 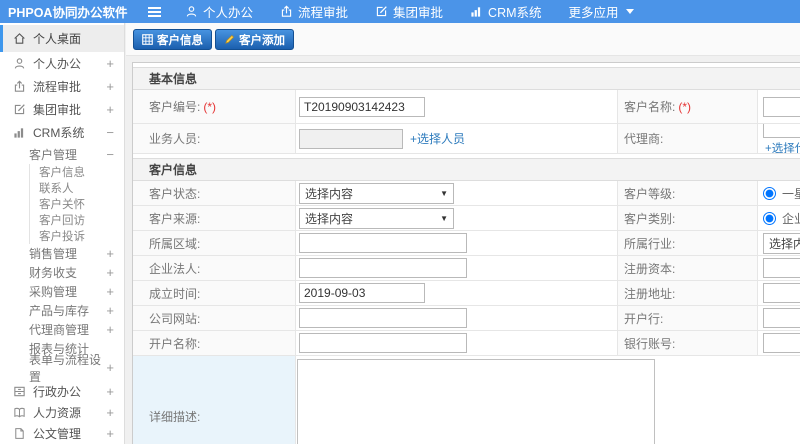 I want to click on sidebar-item-personal-office: 个人办公 +, so click(x=62, y=63).